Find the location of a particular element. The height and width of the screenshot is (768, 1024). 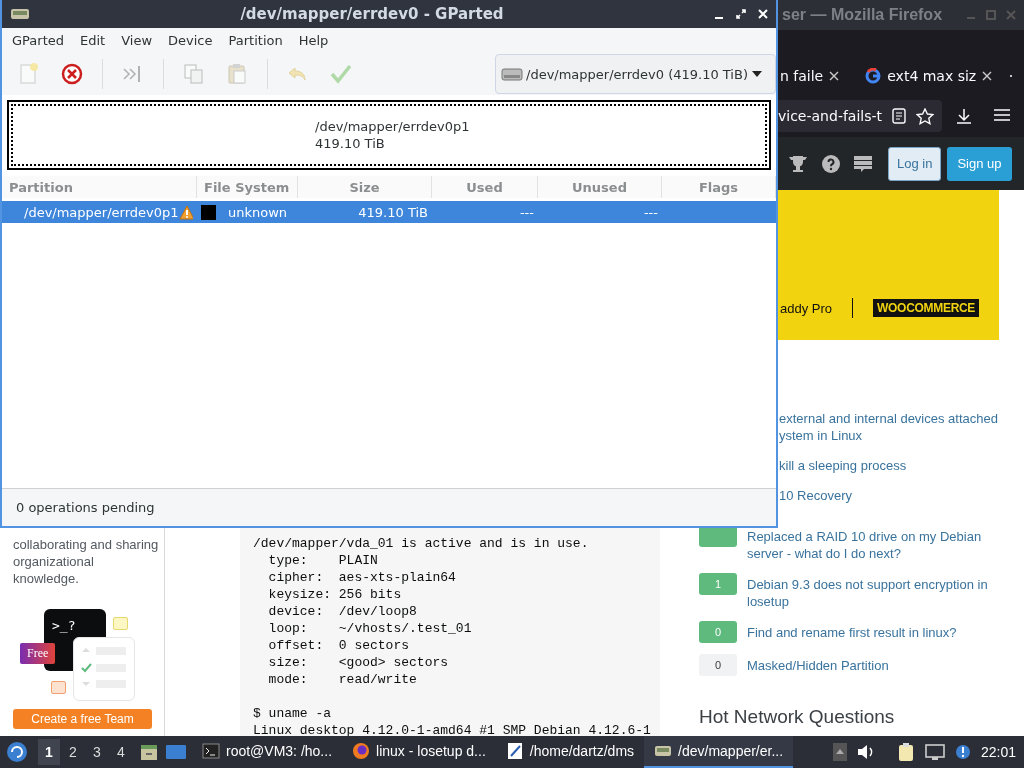

bookmark-star-icon is located at coordinates (925, 116).